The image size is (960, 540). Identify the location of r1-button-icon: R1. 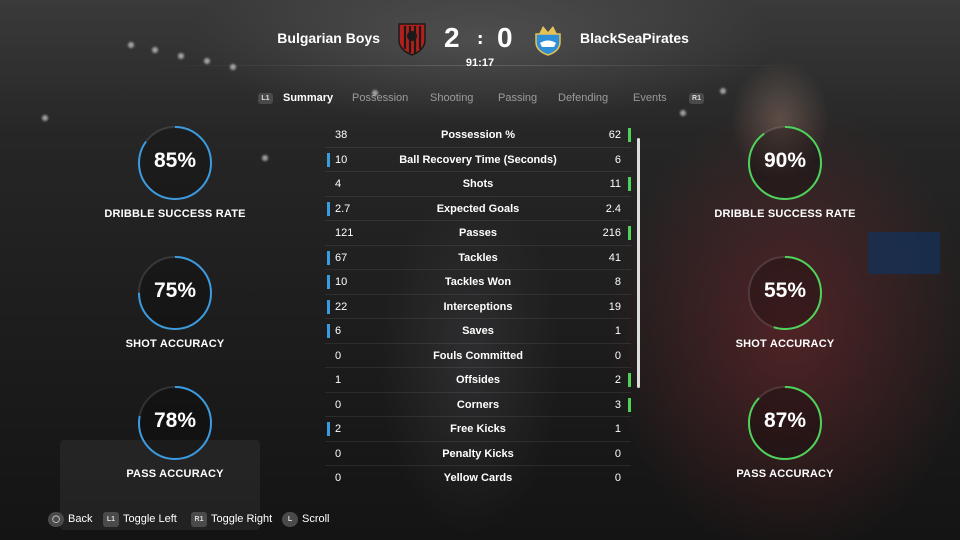
(199, 519).